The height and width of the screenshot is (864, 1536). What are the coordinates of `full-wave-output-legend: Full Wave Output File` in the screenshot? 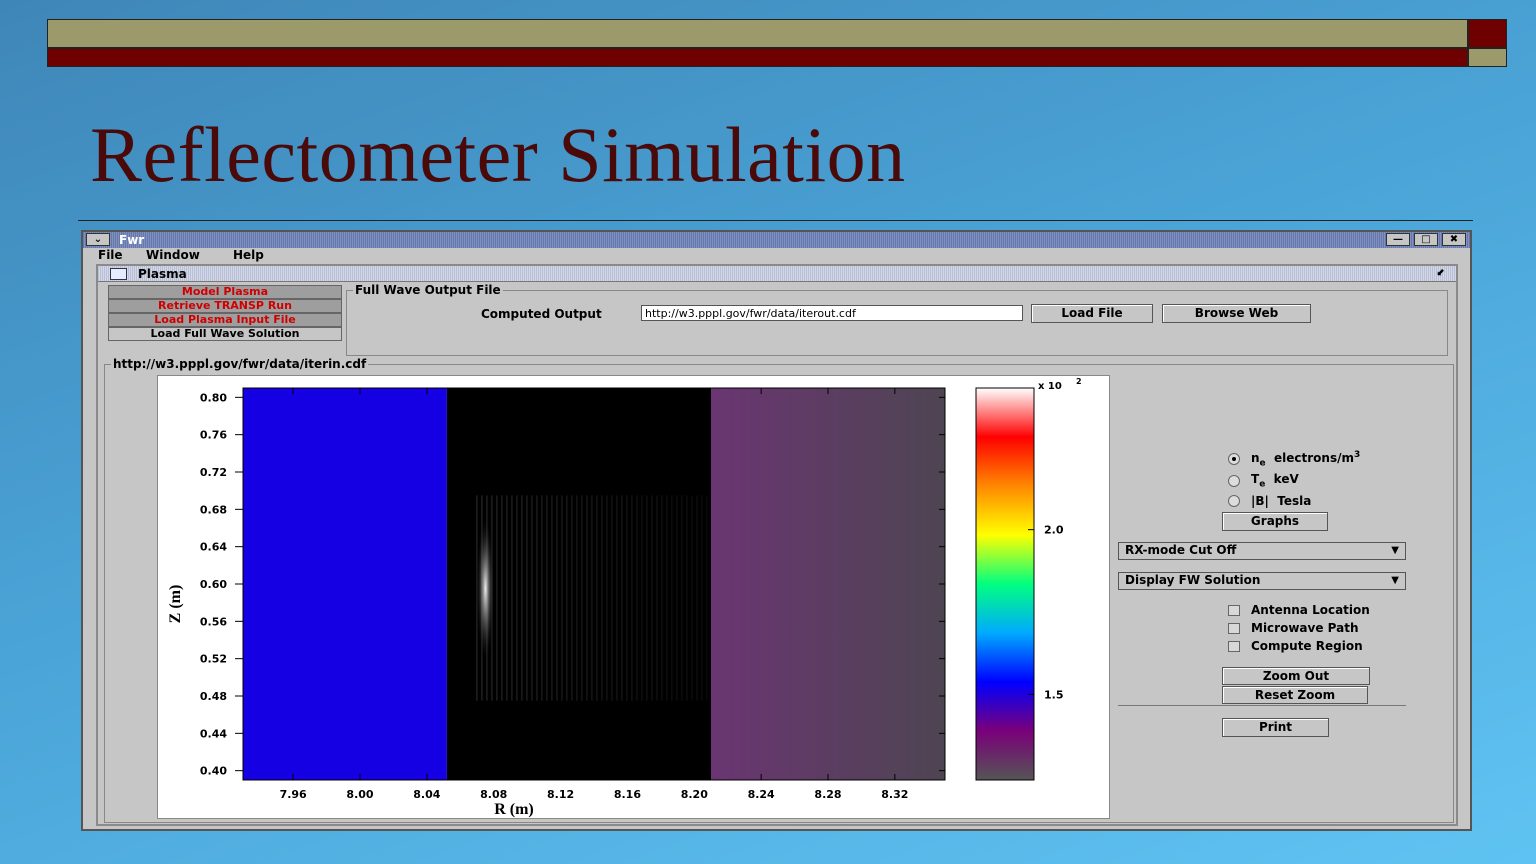 It's located at (428, 290).